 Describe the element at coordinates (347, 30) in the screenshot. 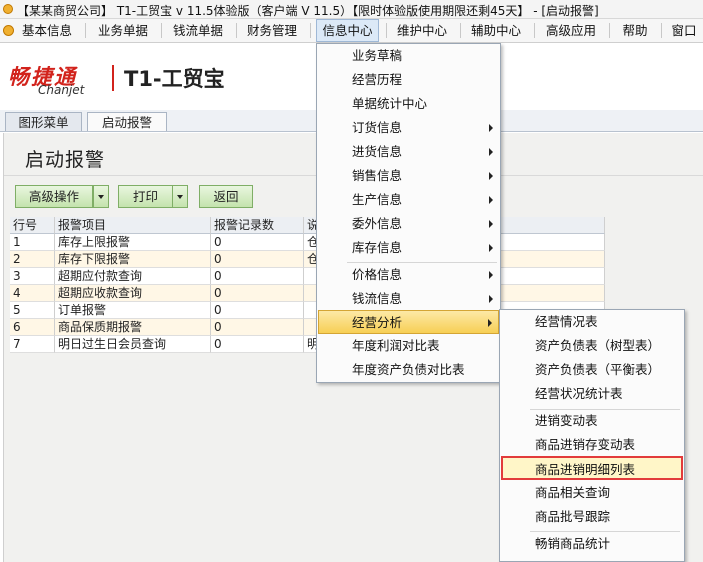

I see `menu-info-center: 信息中心` at that location.